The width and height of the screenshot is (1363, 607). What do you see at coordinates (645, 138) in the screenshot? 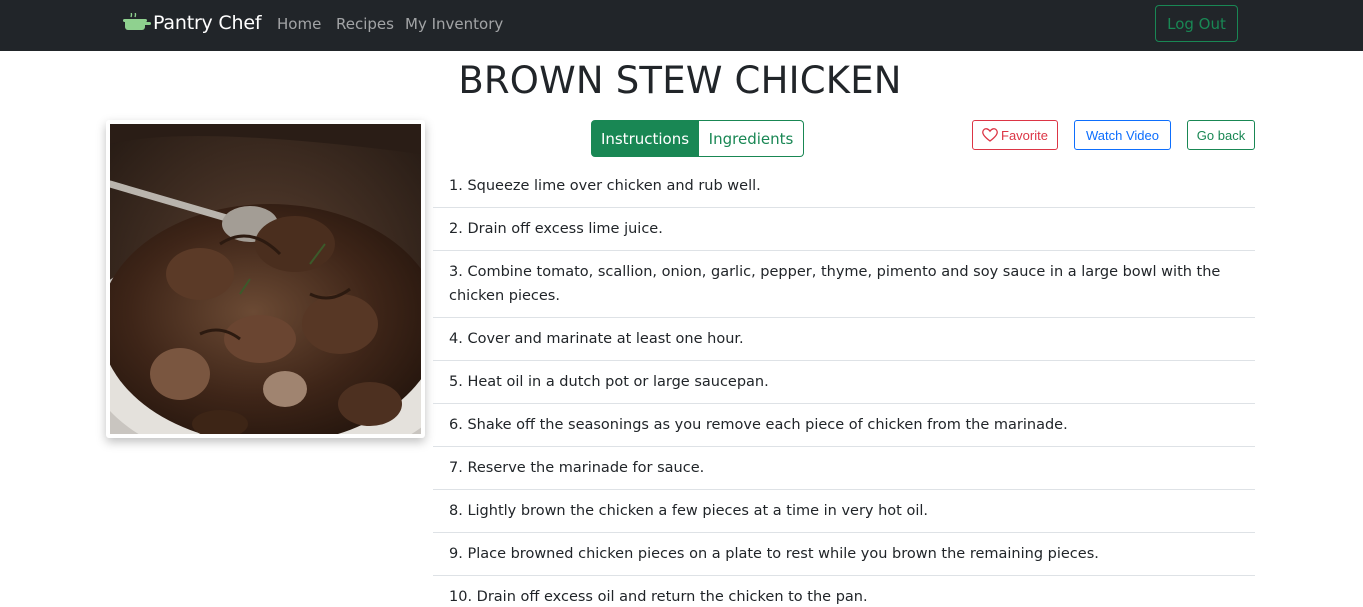
I see `tab-instructions: Instructions` at bounding box center [645, 138].